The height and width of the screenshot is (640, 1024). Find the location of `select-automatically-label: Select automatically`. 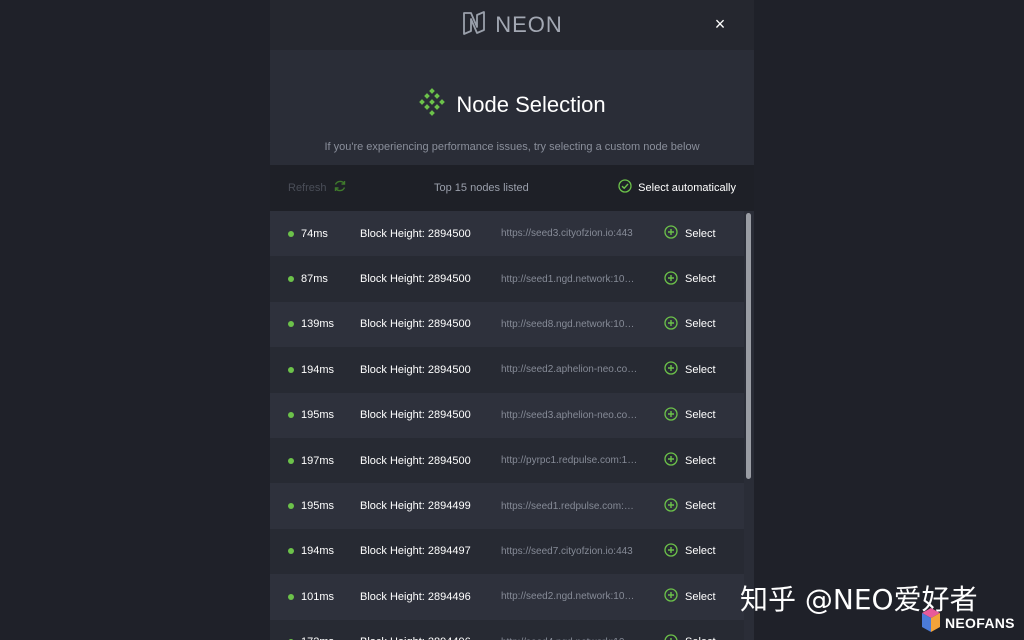

select-automatically-label: Select automatically is located at coordinates (687, 188).